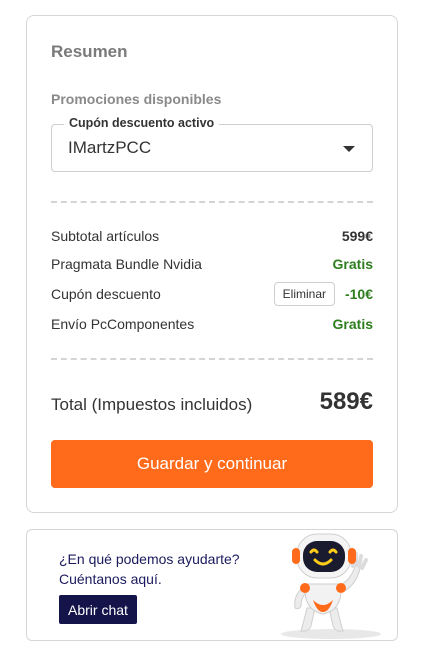 The width and height of the screenshot is (431, 664). What do you see at coordinates (352, 324) in the screenshot?
I see `shipping-value: Gratis` at bounding box center [352, 324].